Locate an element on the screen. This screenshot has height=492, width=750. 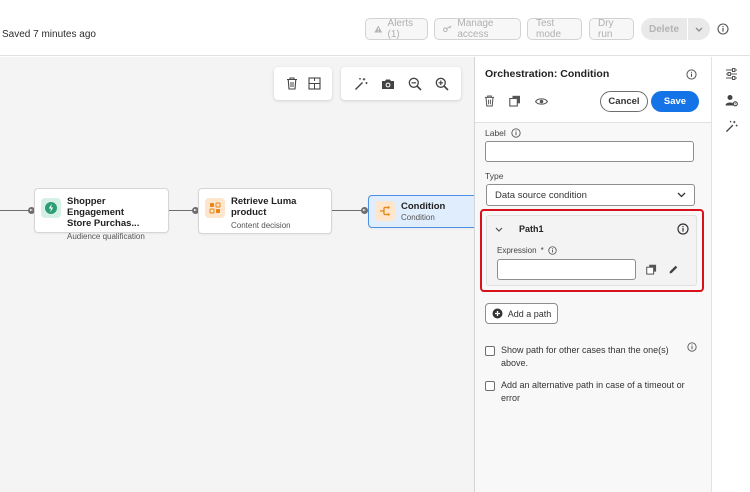
expression-label-text: Expression is located at coordinates (517, 250).